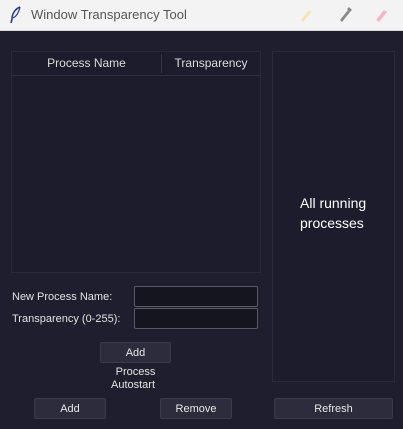 The image size is (403, 429). What do you see at coordinates (196, 318) in the screenshot?
I see `transparency-input` at bounding box center [196, 318].